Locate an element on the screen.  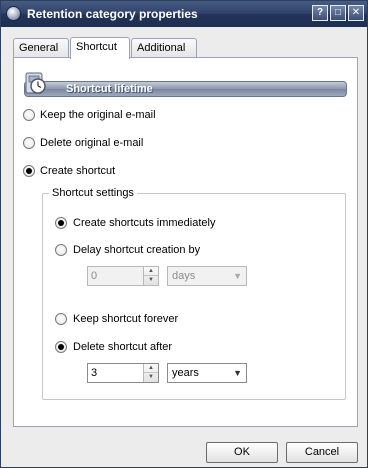
create-shortcut-label: Create shortcut is located at coordinates (78, 171).